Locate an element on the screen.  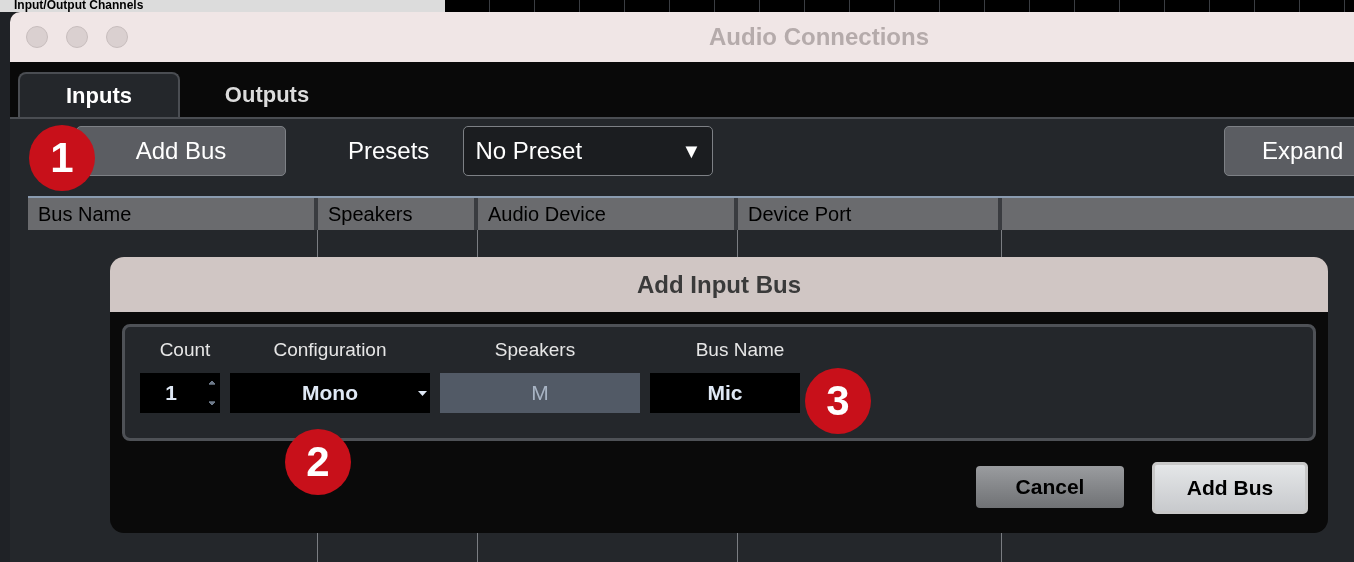
tab: Inputs is located at coordinates (99, 94).